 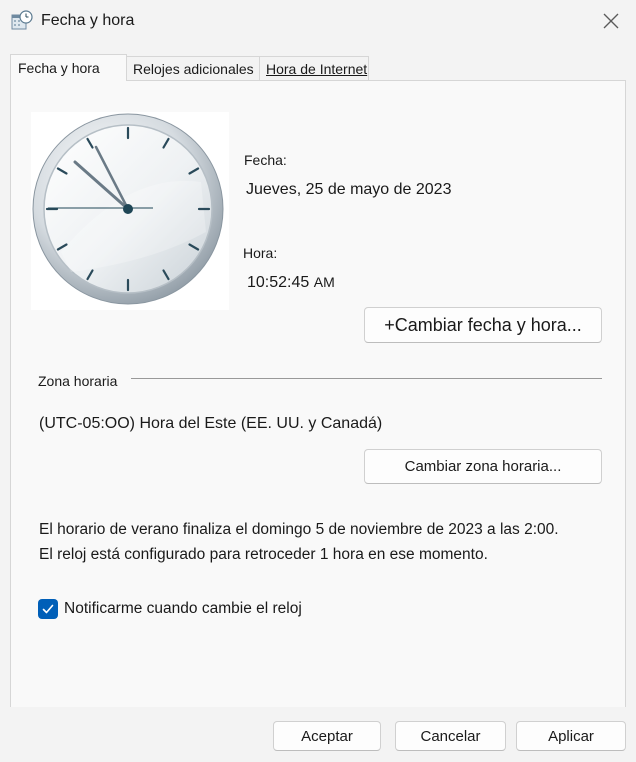 I want to click on close-button, so click(x=611, y=21).